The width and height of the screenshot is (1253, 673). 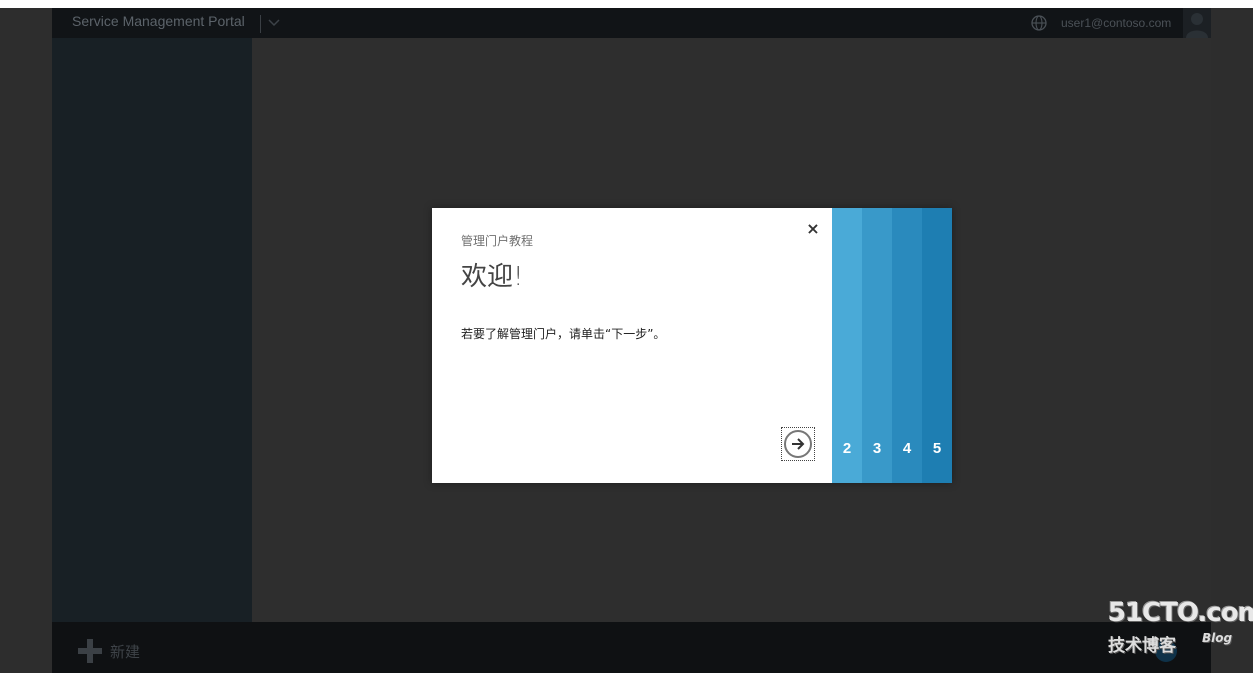 I want to click on step-4-label: 4, so click(x=907, y=448).